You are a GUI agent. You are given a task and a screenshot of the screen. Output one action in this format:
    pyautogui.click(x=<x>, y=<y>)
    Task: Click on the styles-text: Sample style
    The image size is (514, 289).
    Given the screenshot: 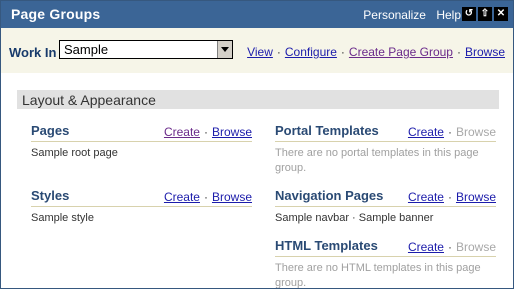 What is the action you would take?
    pyautogui.click(x=62, y=218)
    